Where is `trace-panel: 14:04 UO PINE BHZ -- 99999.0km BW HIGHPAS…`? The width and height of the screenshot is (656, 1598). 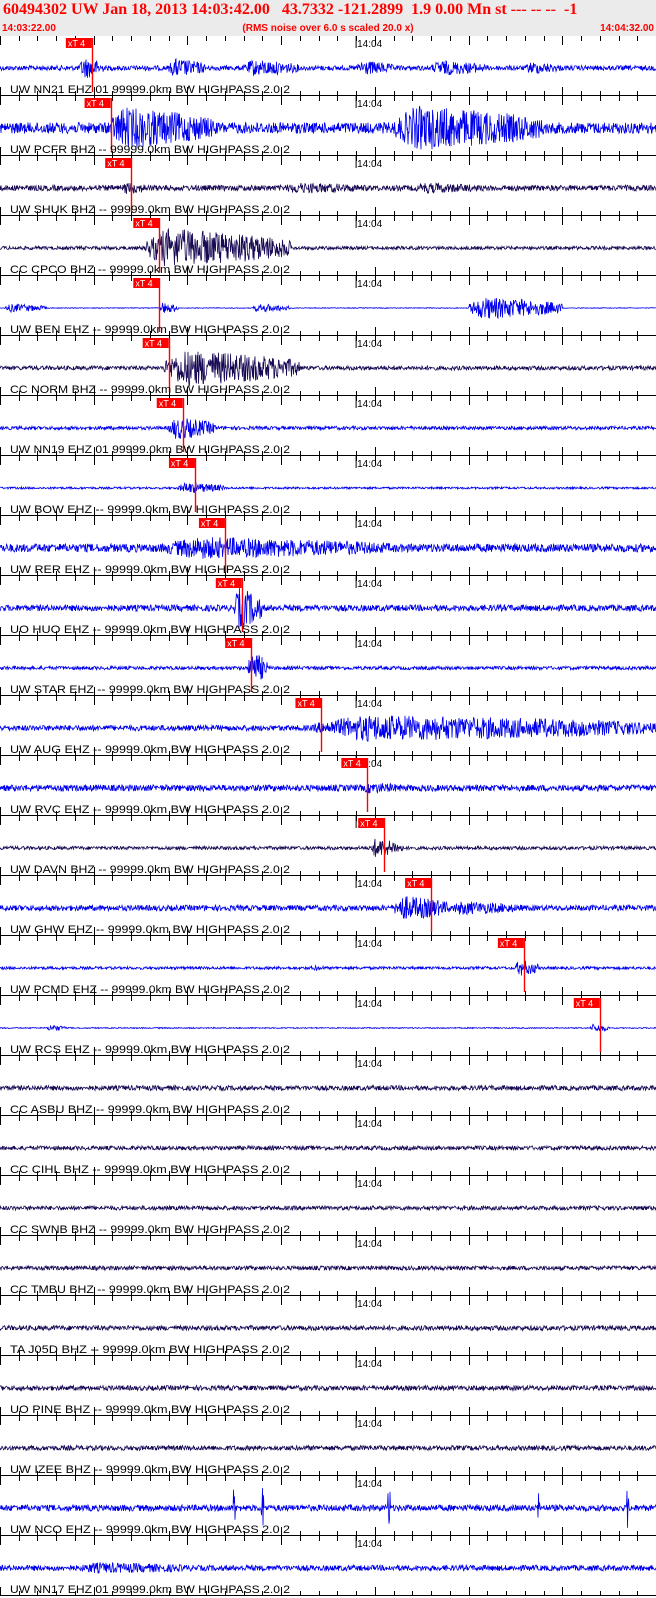
trace-panel: 14:04 UO PINE BHZ -- 99999.0km BW HIGHPAS… is located at coordinates (328, 1386).